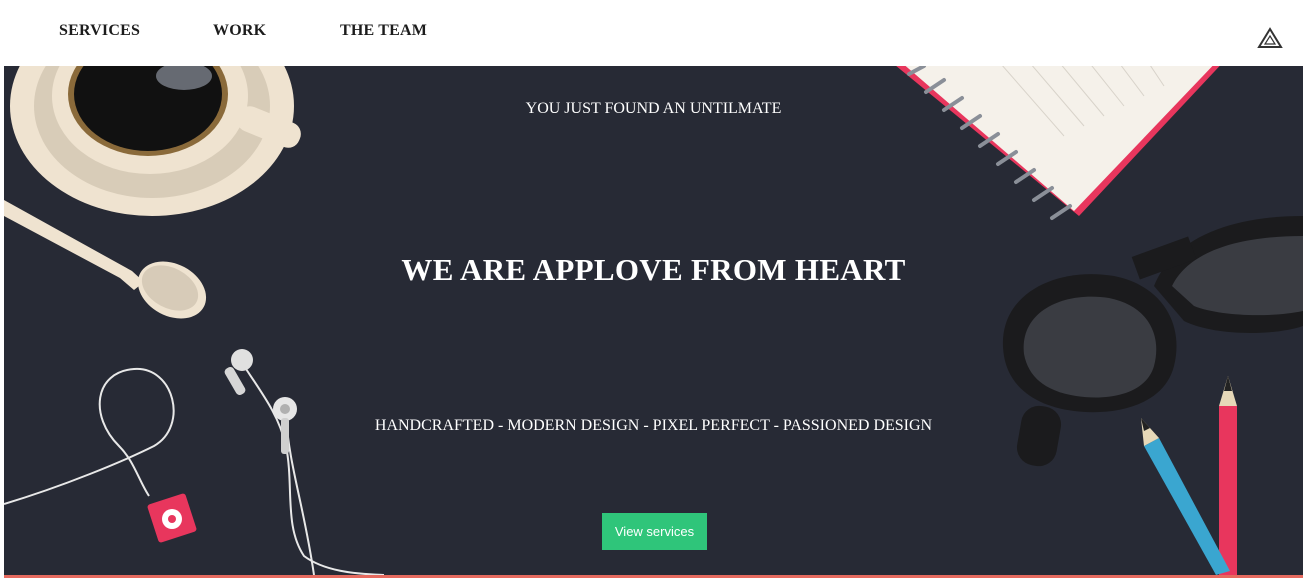 The width and height of the screenshot is (1307, 578). Describe the element at coordinates (1189, 475) in the screenshot. I see `pencil-icon` at that location.